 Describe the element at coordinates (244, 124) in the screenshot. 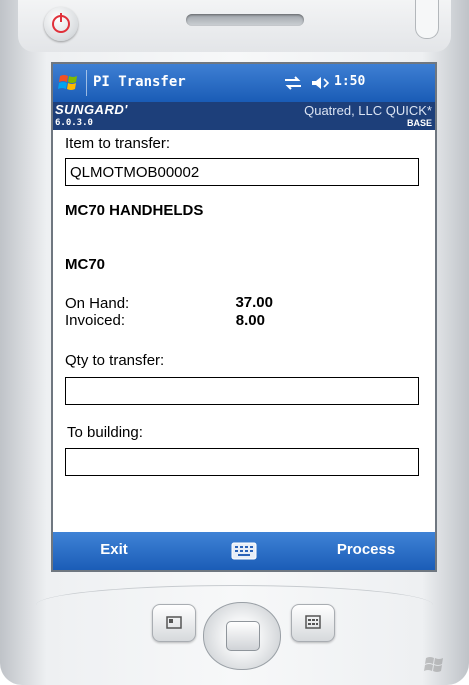

I see `version-bar: 6.0.3.0 BASE` at that location.